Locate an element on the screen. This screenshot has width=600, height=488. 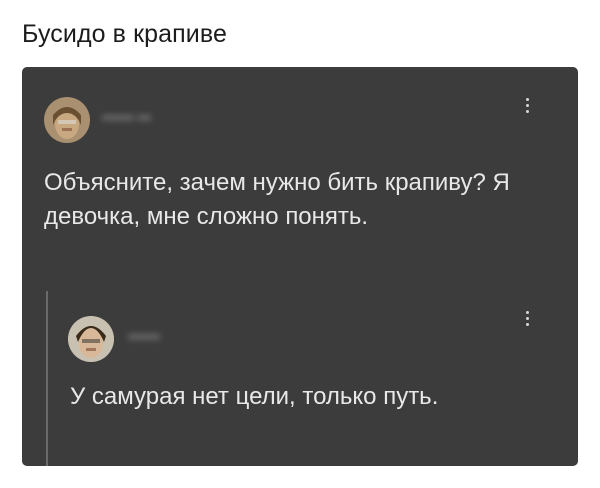
commenter-username: ••••••• ••• is located at coordinates (126, 117).